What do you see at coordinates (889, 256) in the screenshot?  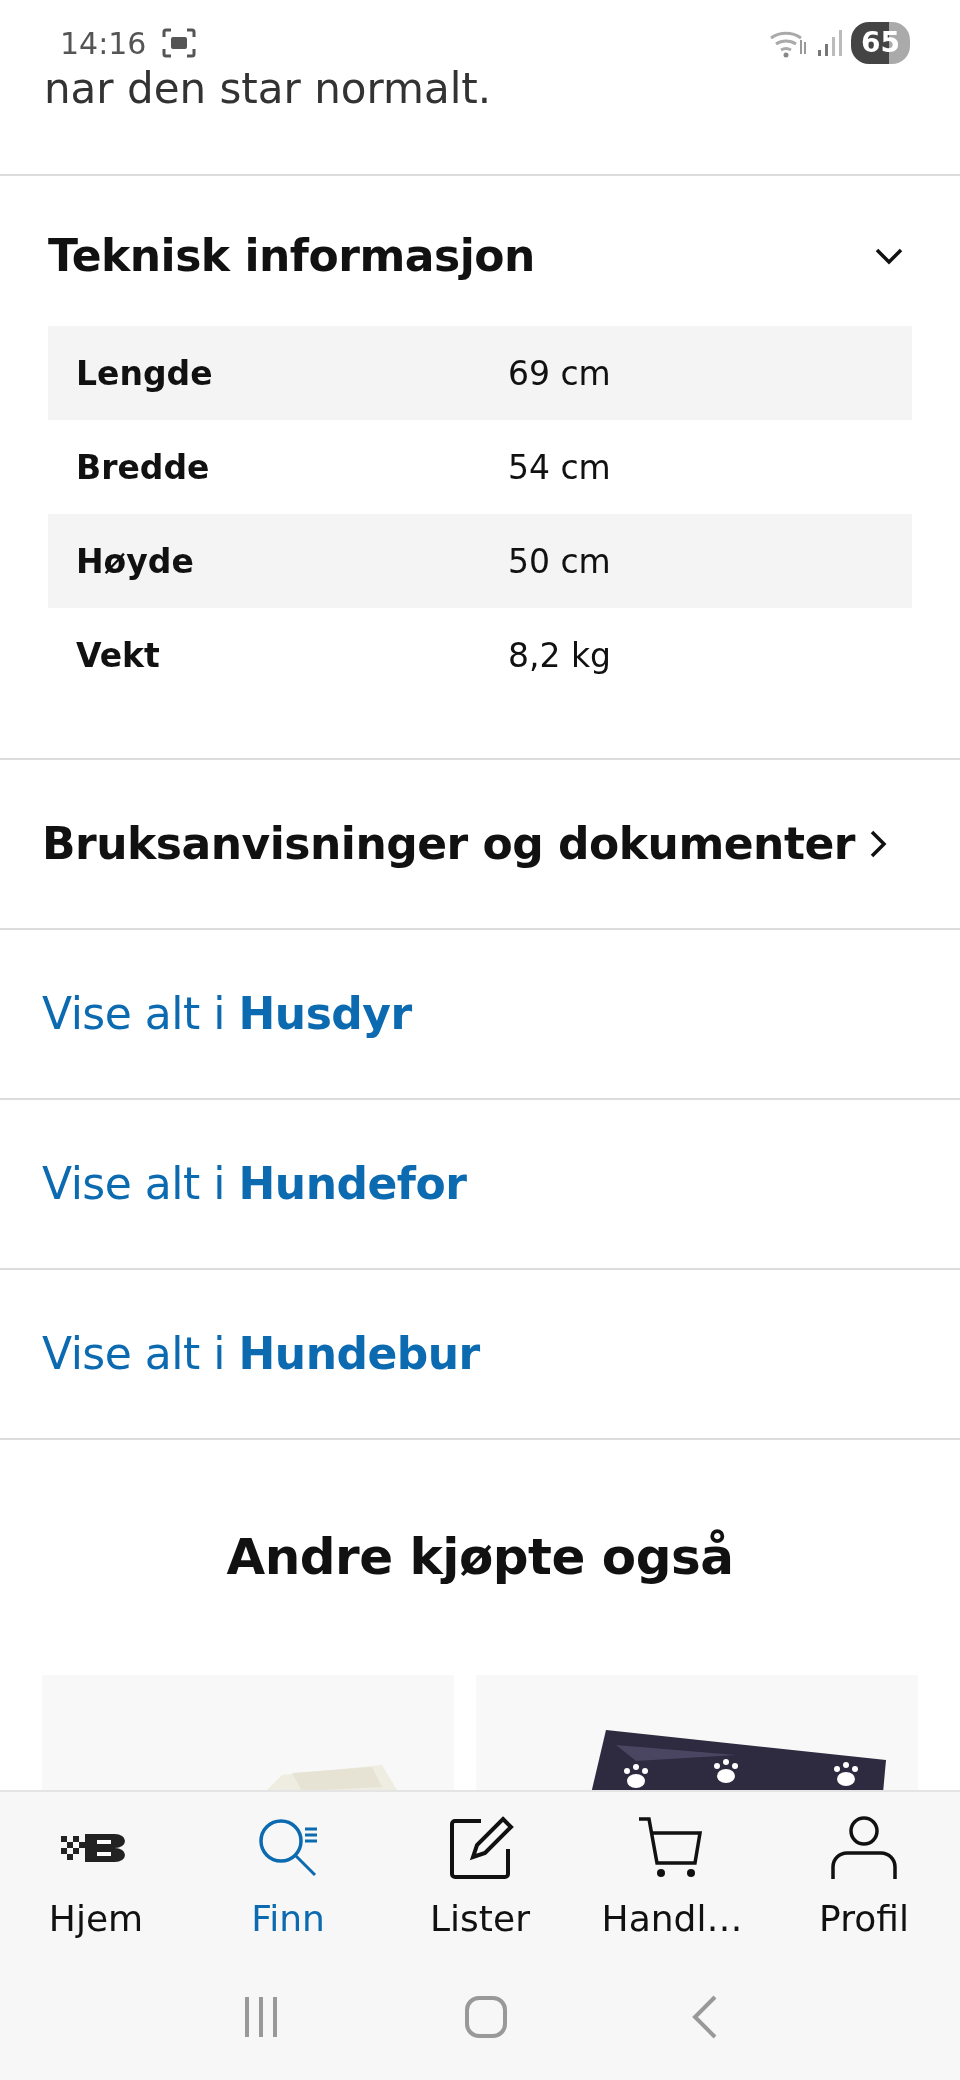 I see `chevron-icon` at bounding box center [889, 256].